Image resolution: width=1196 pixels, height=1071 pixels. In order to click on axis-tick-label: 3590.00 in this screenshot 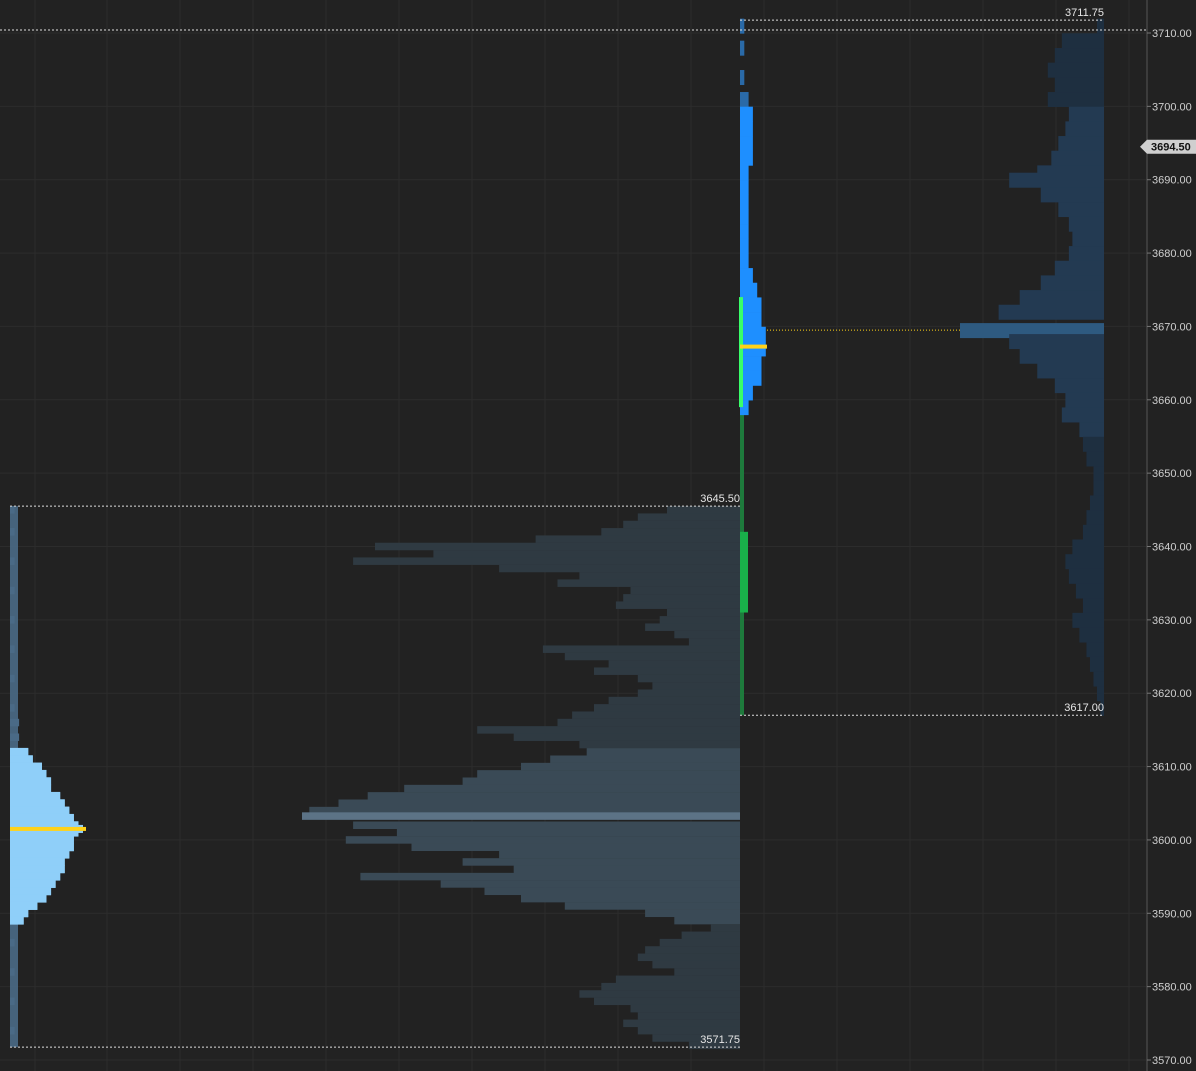, I will do `click(1172, 914)`.